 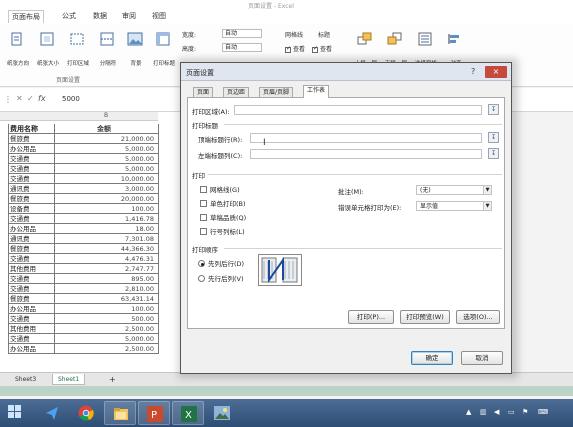 I want to click on cell-amount: 1,416.78, so click(x=105, y=219).